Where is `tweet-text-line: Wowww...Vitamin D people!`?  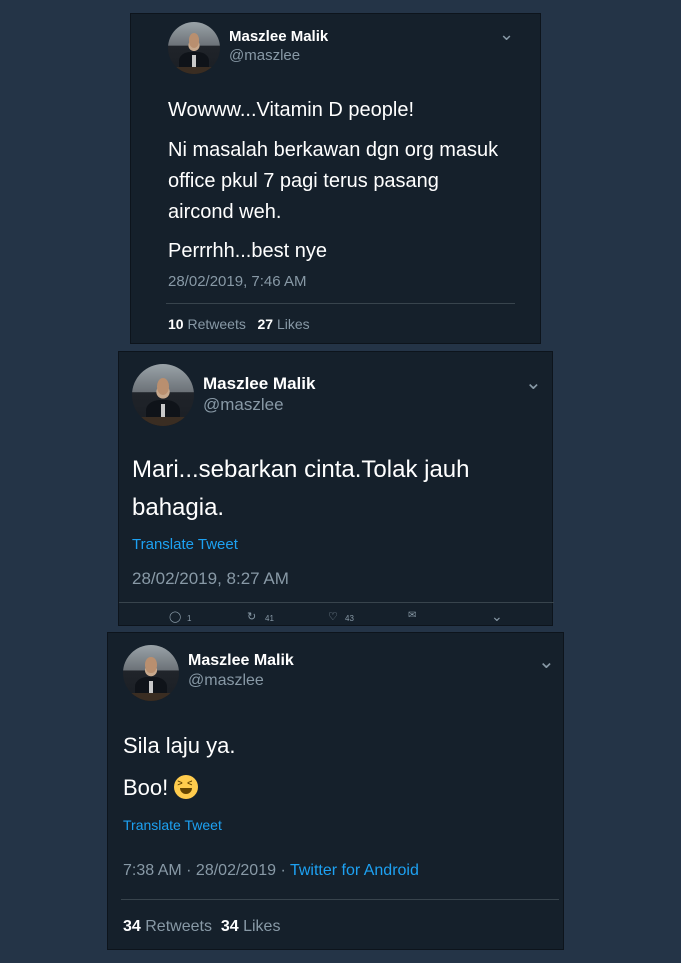 tweet-text-line: Wowww...Vitamin D people! is located at coordinates (291, 110).